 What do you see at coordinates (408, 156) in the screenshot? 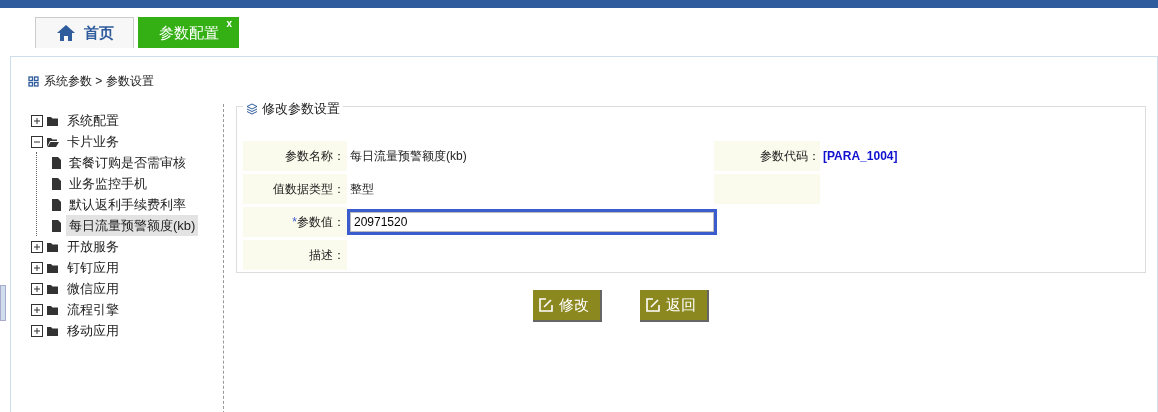
I see `field-value: 每日流量预警额度(kb)` at bounding box center [408, 156].